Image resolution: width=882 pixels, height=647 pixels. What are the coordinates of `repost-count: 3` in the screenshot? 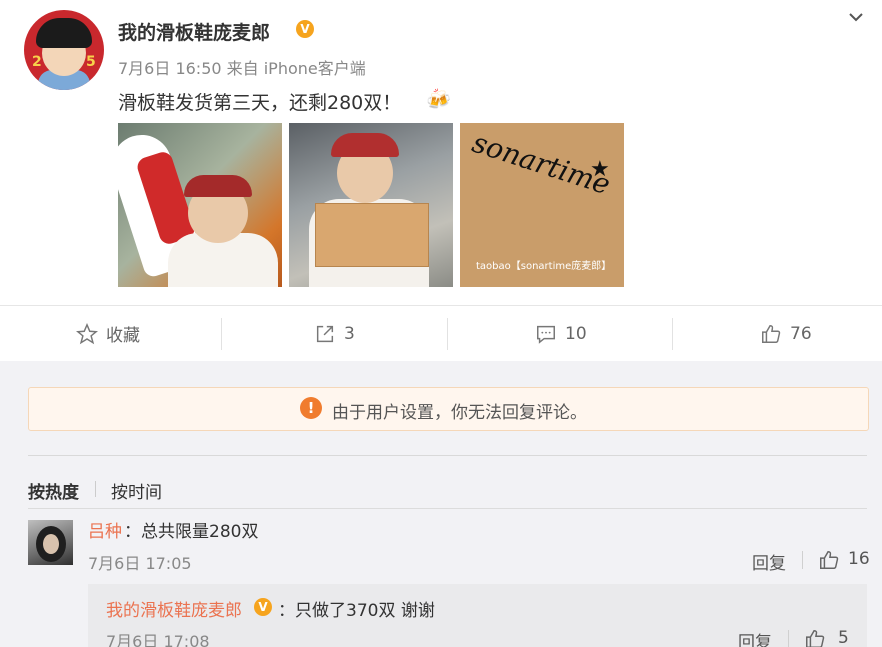 It's located at (349, 333).